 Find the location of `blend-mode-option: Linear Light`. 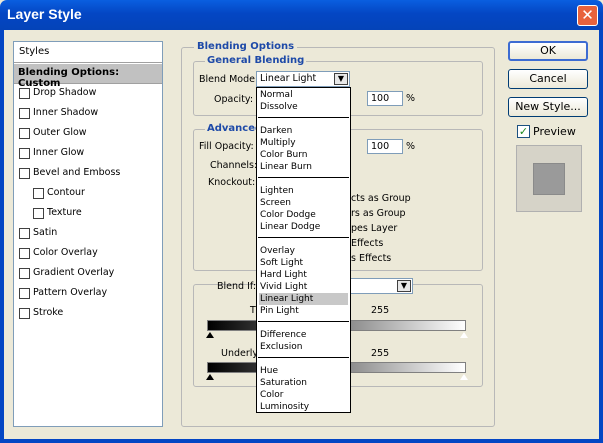

blend-mode-option: Linear Light is located at coordinates (303, 299).